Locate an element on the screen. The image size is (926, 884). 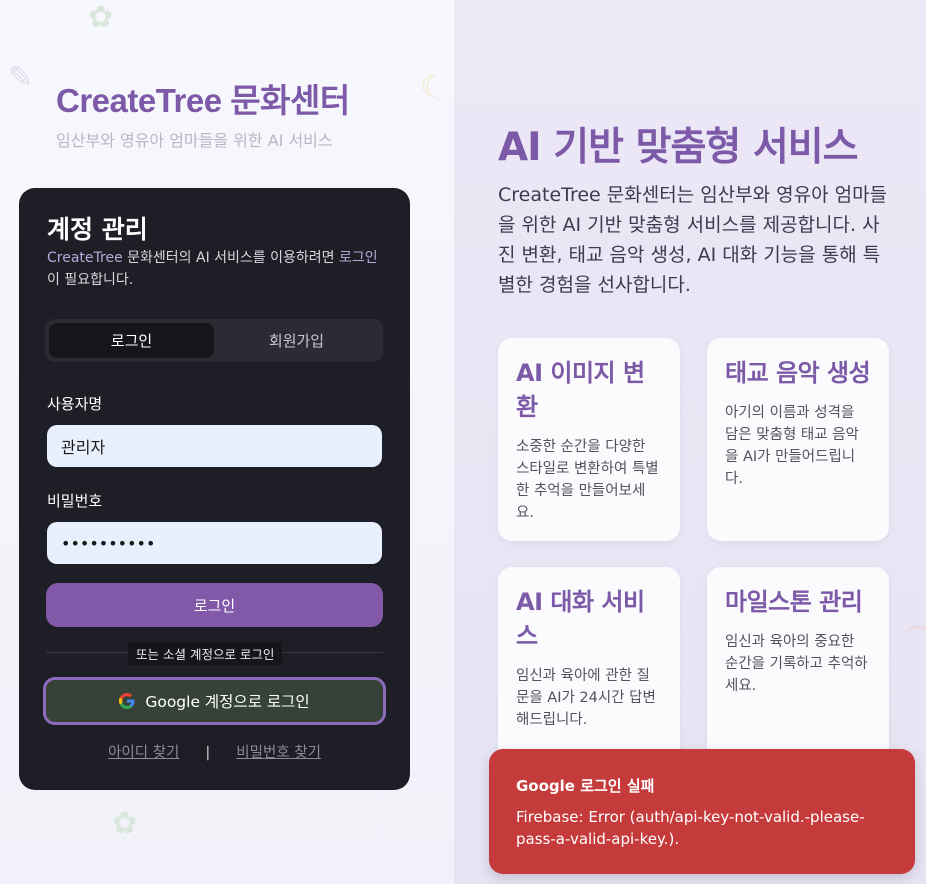
card-title: 계정 관리 is located at coordinates (97, 229).